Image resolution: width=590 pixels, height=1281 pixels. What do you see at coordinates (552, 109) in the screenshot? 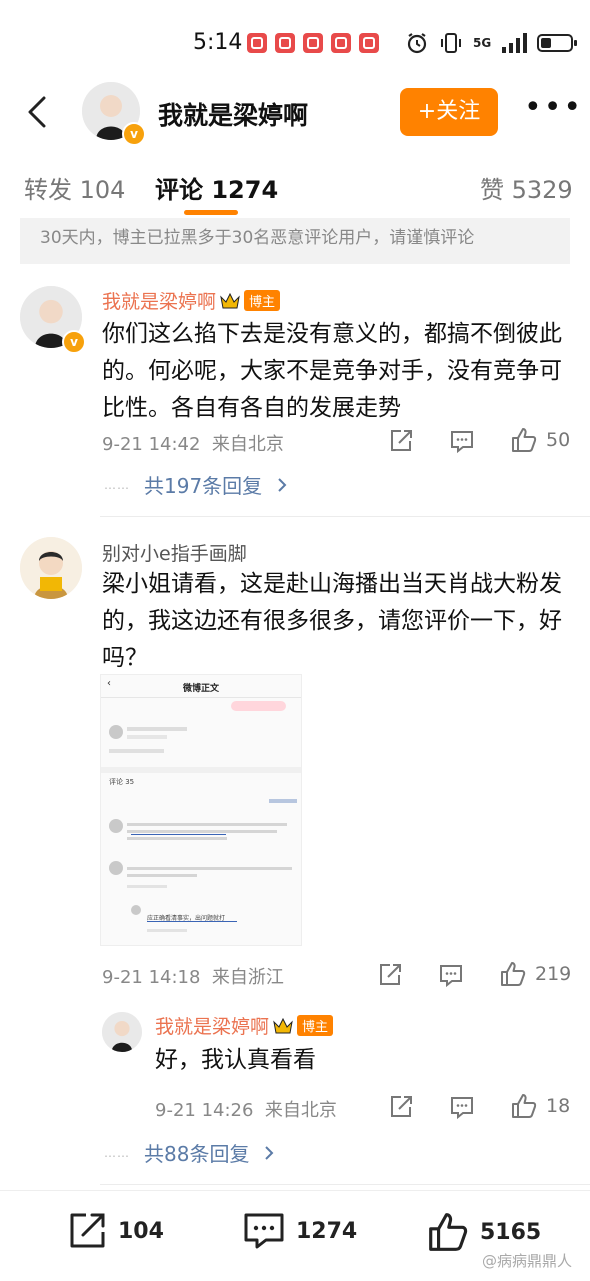
I see `more-options-icon: •••` at bounding box center [552, 109].